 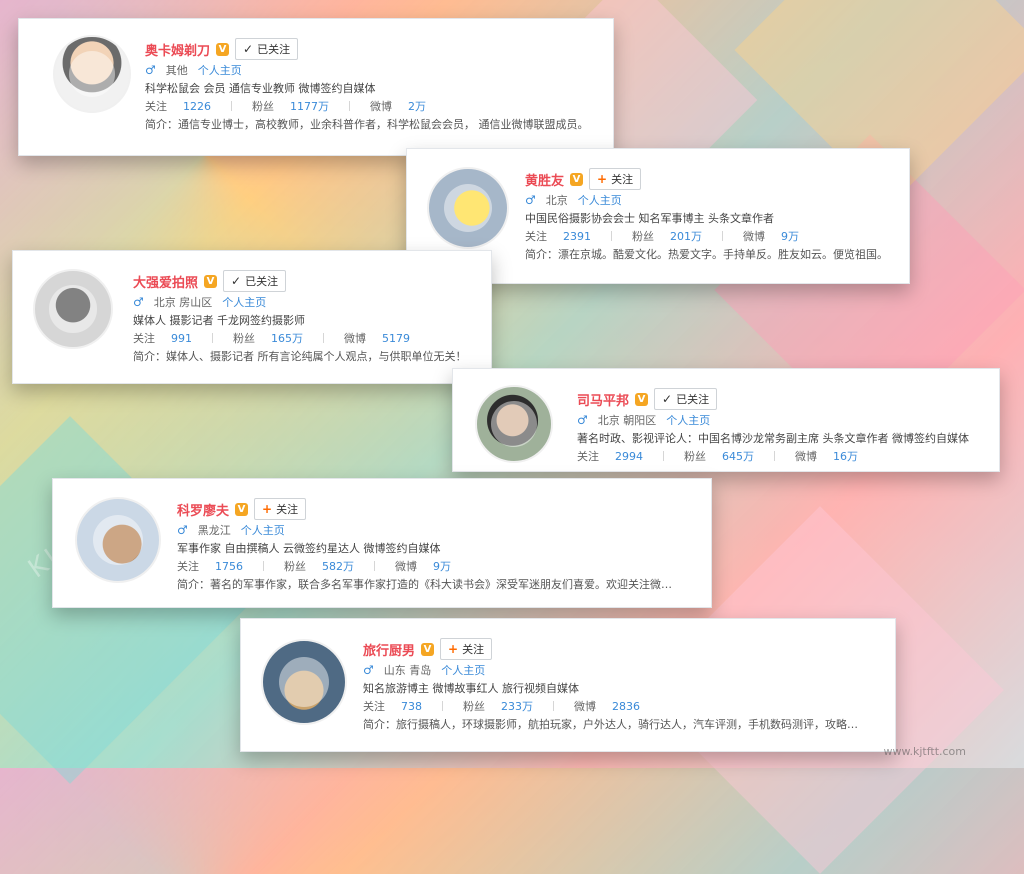 I want to click on avatar-face-icon, so click(x=92, y=74).